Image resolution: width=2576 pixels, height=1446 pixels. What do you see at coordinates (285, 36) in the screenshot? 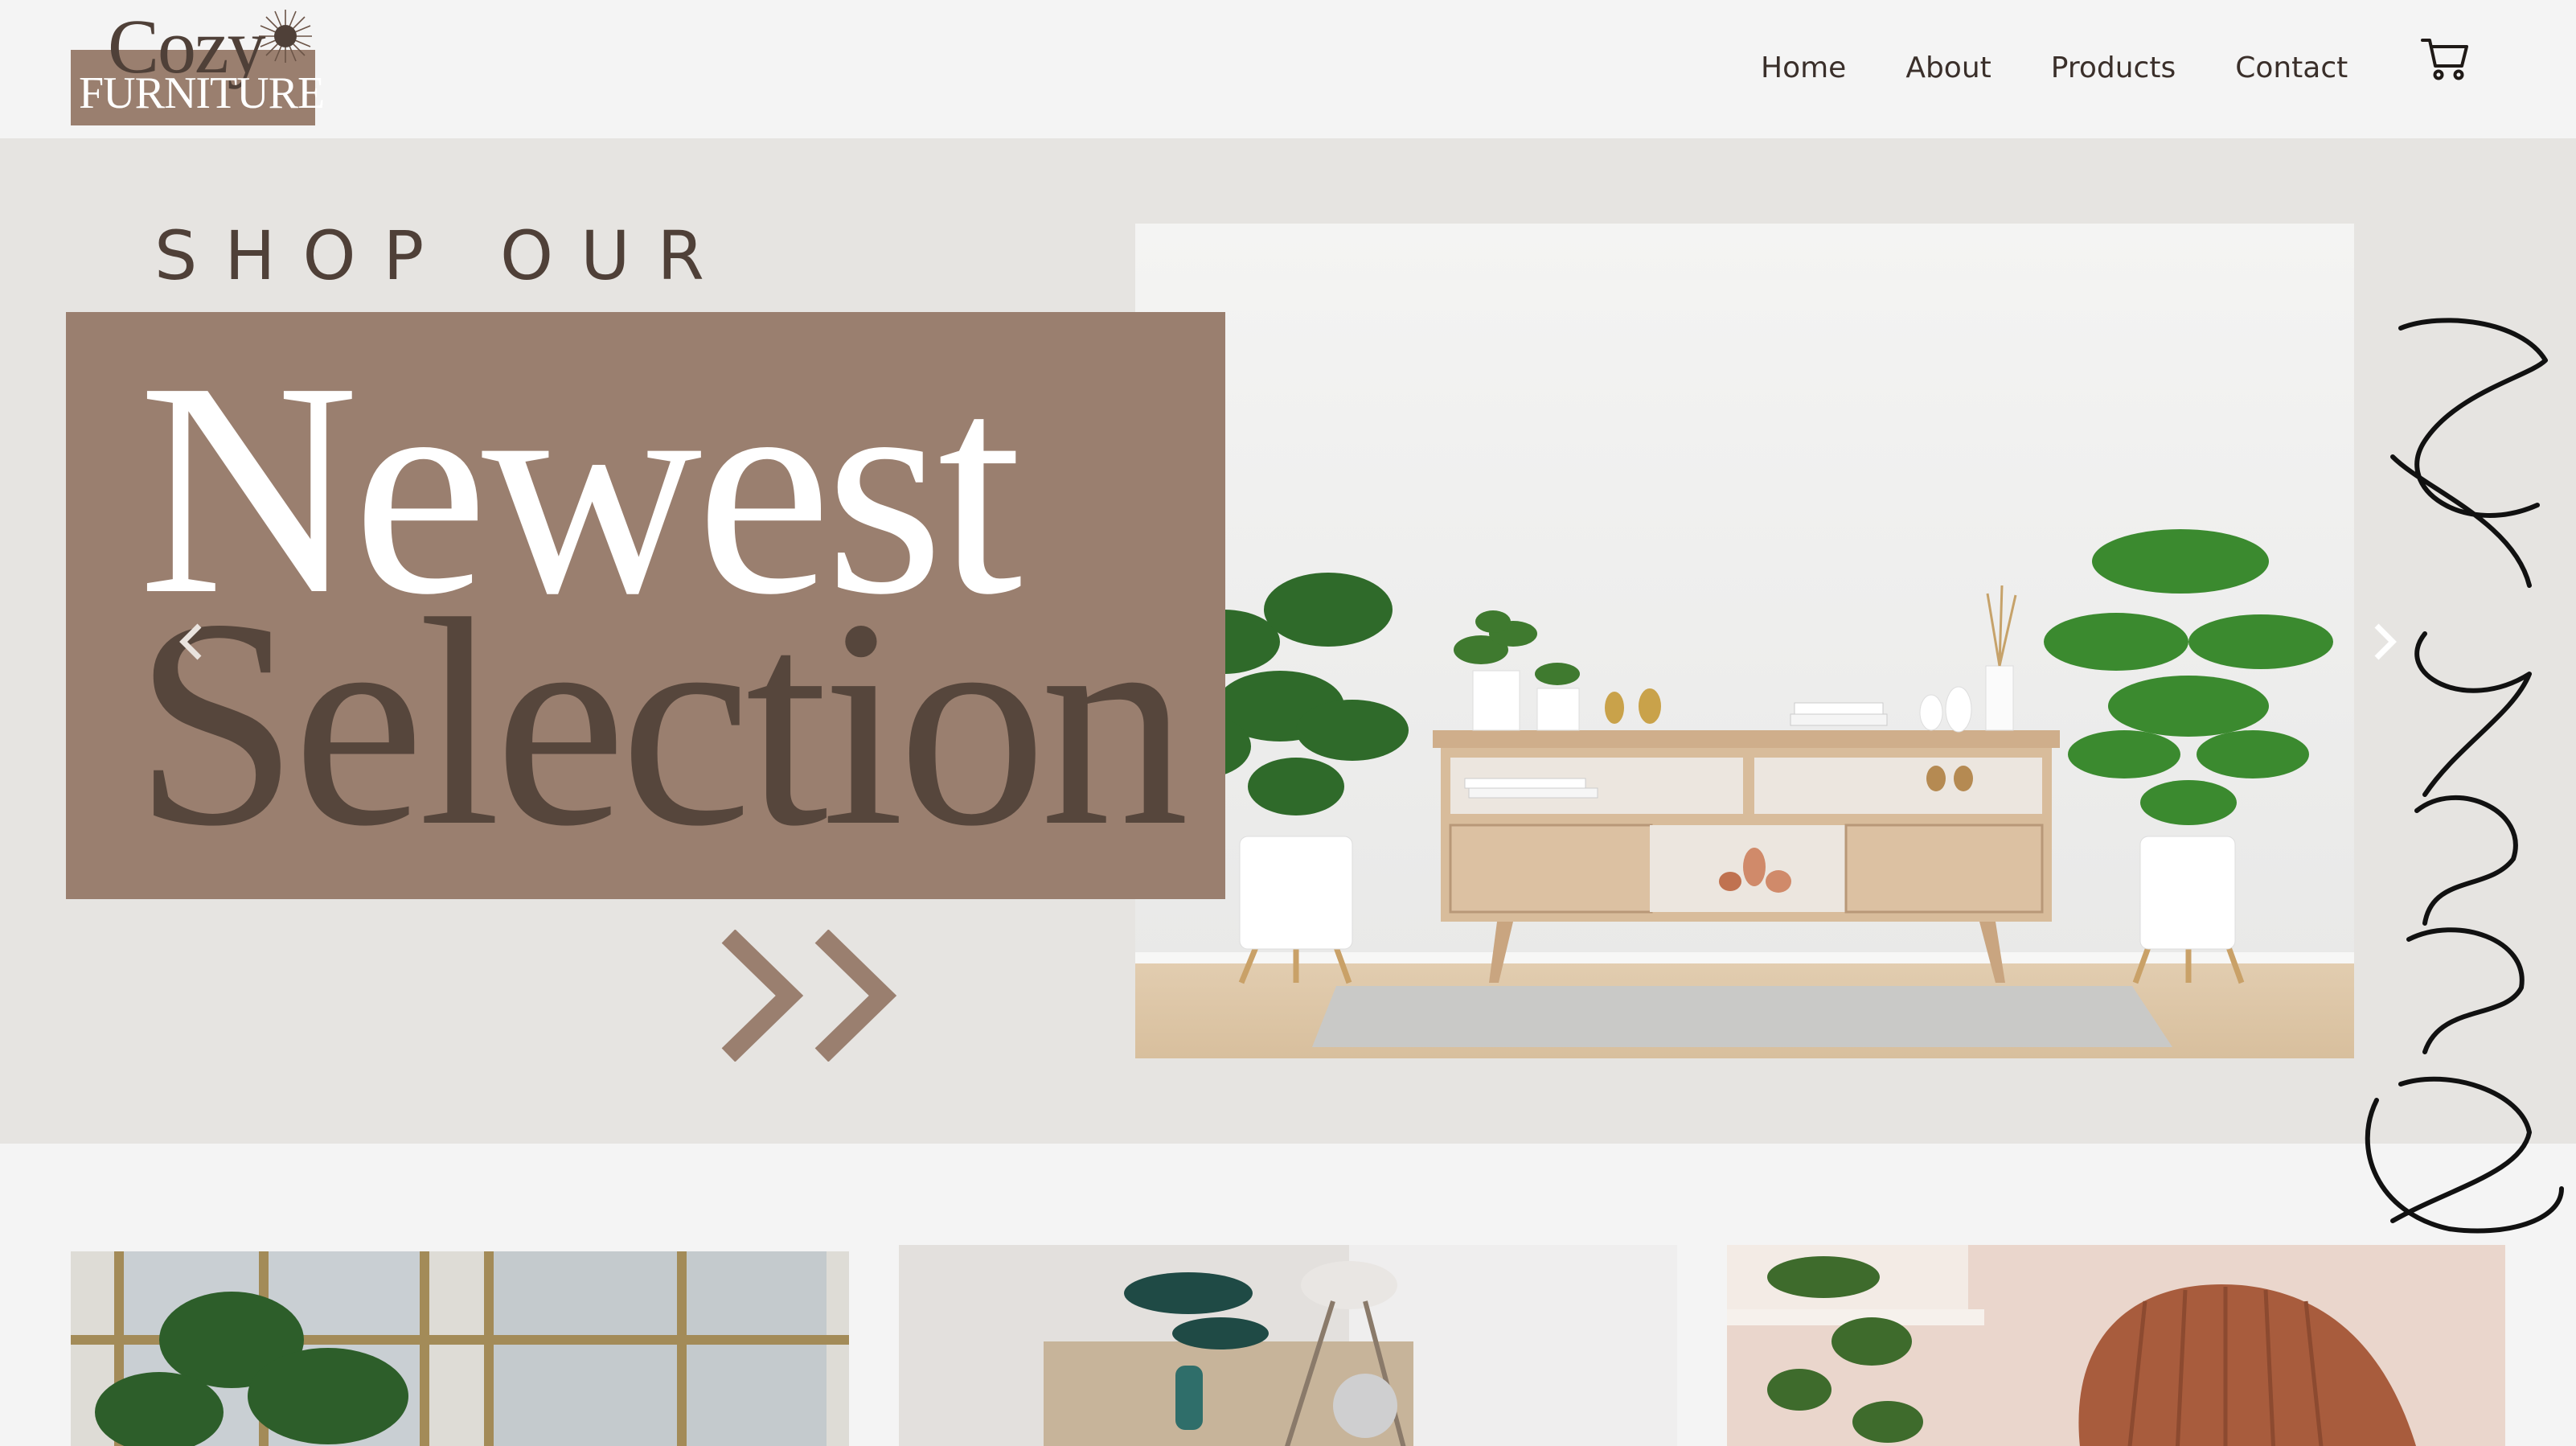
I see `sun-ornament-icon` at bounding box center [285, 36].